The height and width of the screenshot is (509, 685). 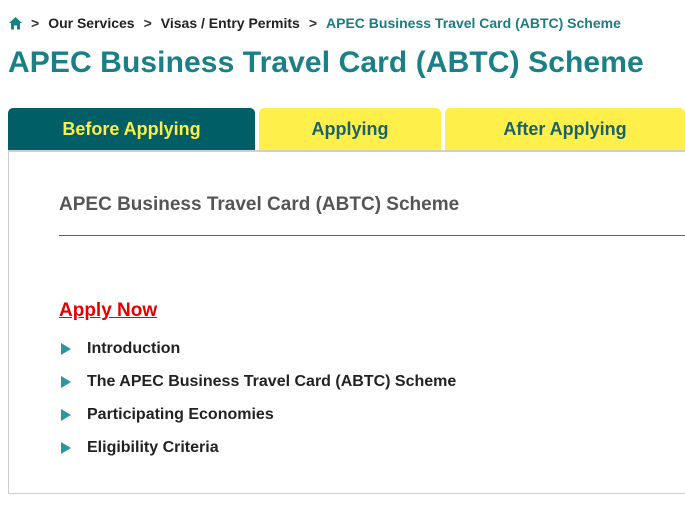 I want to click on list-item-introduction: Introduction, so click(x=257, y=356).